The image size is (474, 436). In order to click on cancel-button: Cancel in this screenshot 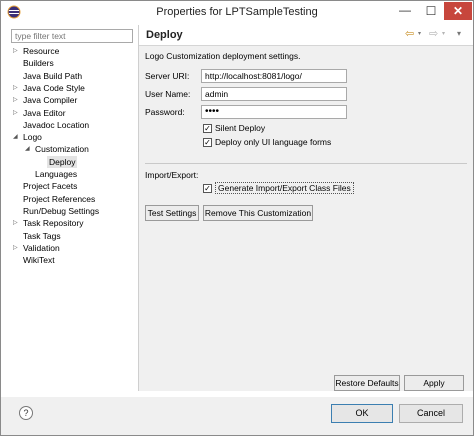, I will do `click(431, 413)`.